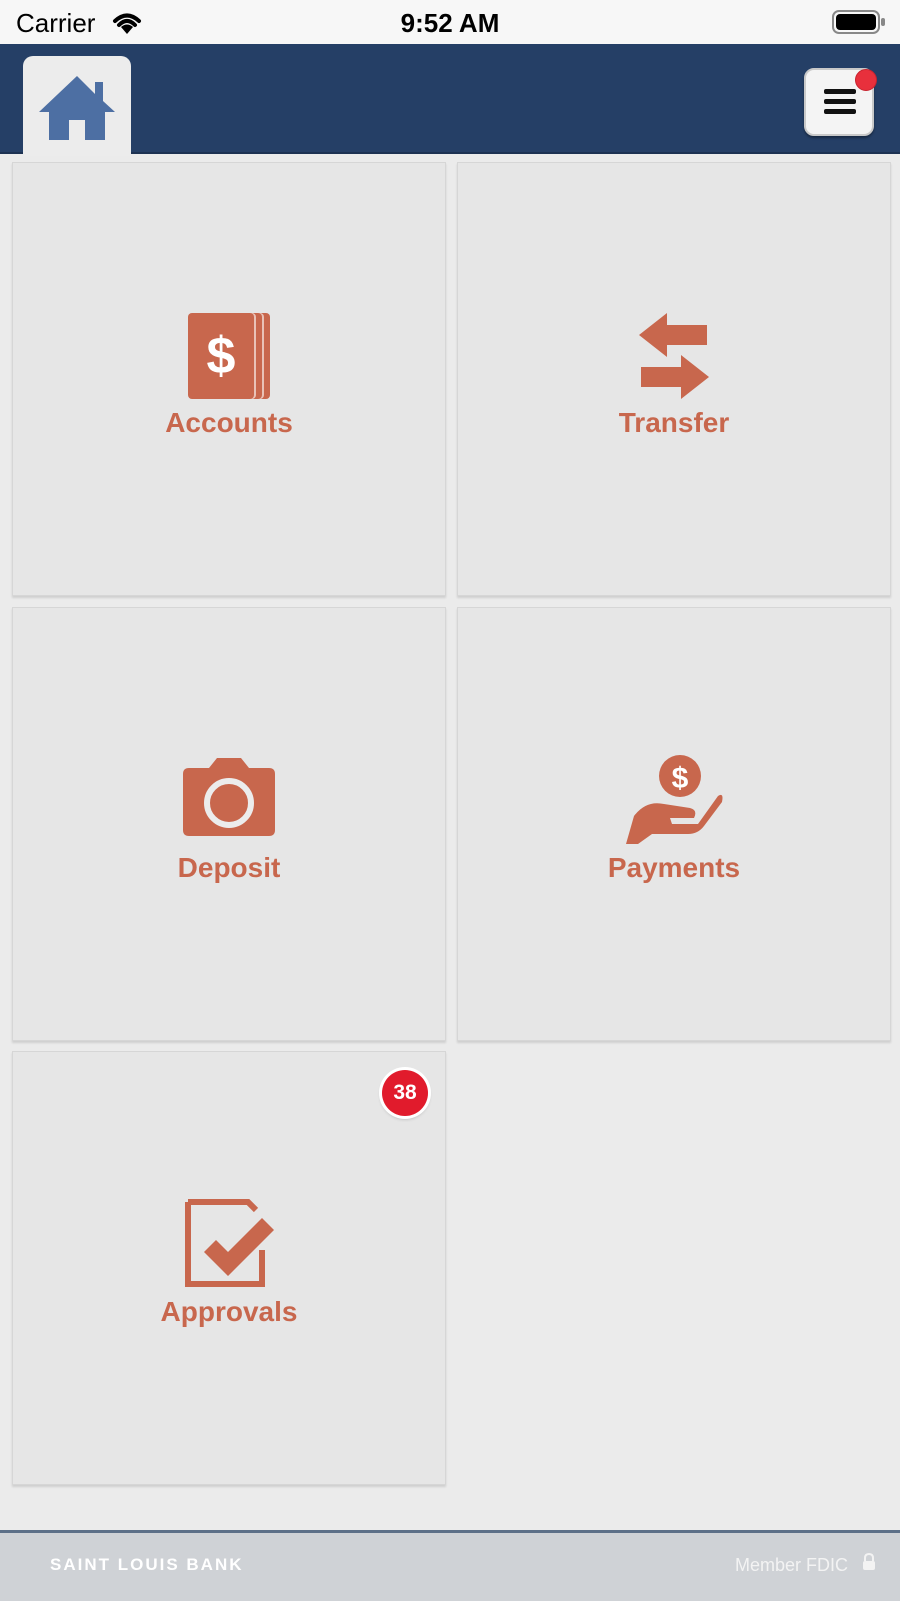 The height and width of the screenshot is (1601, 900). Describe the element at coordinates (450, 100) in the screenshot. I see `nav-bar` at that location.